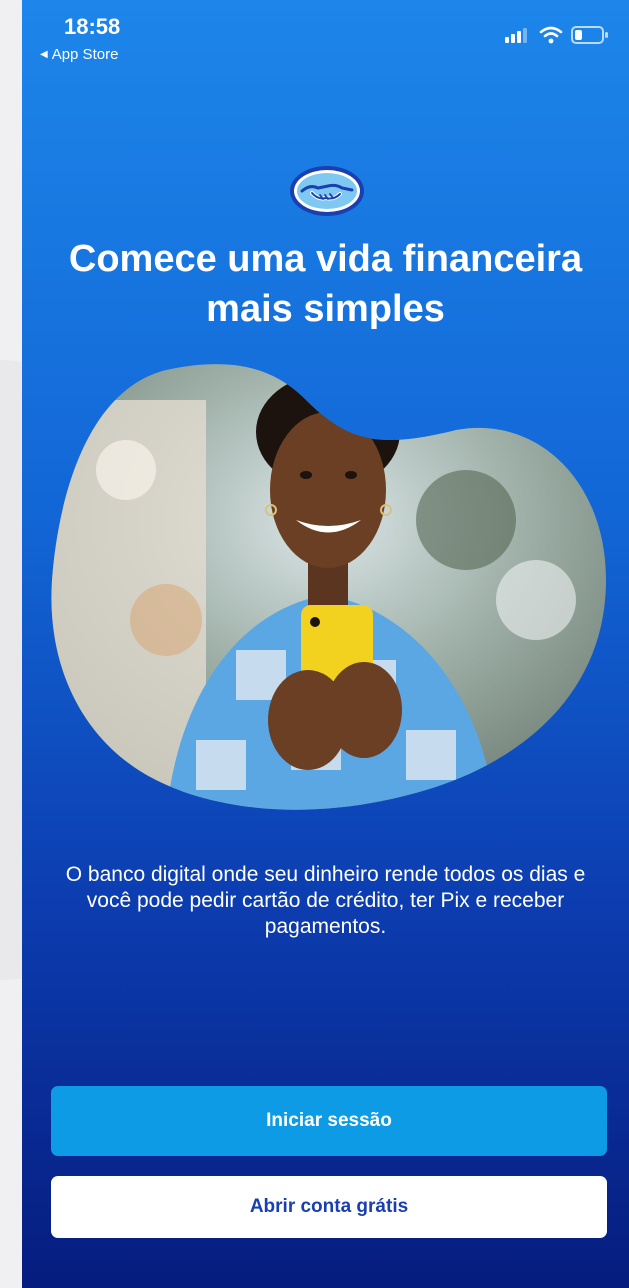 This screenshot has width=629, height=1288. What do you see at coordinates (329, 1121) in the screenshot?
I see `login-button: Iniciar sessão` at bounding box center [329, 1121].